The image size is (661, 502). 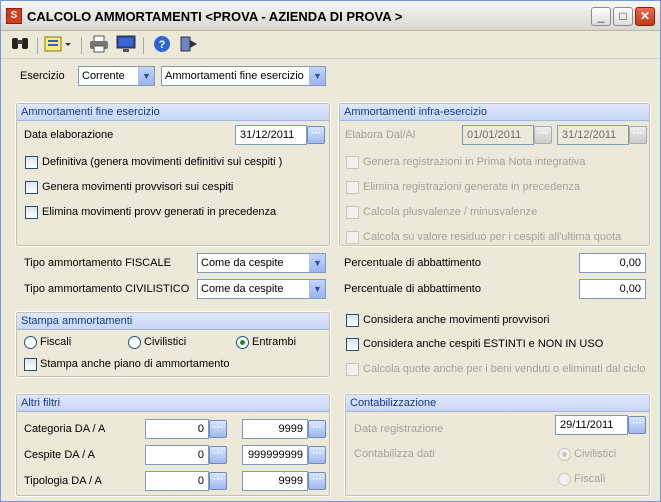 I want to click on elimina-registrazioni-checkbox, so click(x=352, y=187).